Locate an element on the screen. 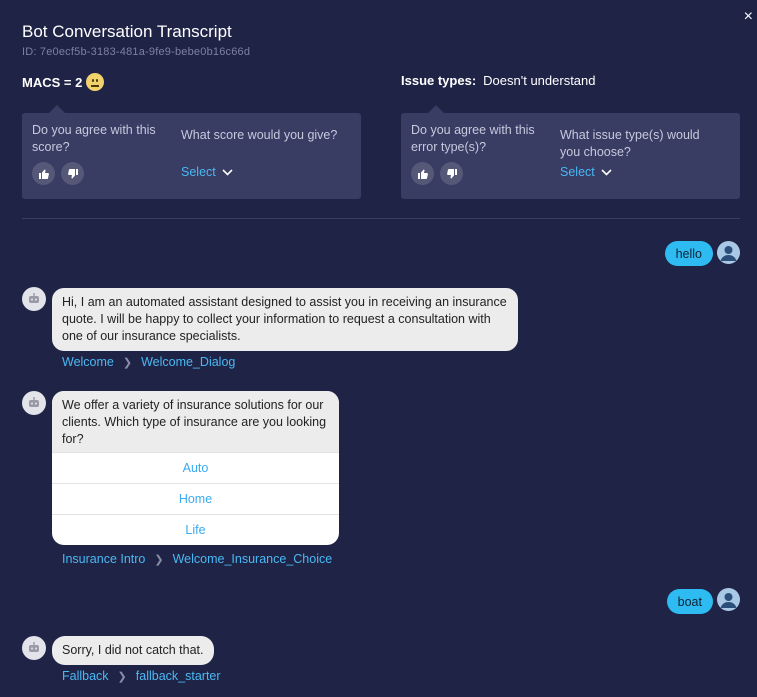  choice-option: Auto is located at coordinates (195, 467).